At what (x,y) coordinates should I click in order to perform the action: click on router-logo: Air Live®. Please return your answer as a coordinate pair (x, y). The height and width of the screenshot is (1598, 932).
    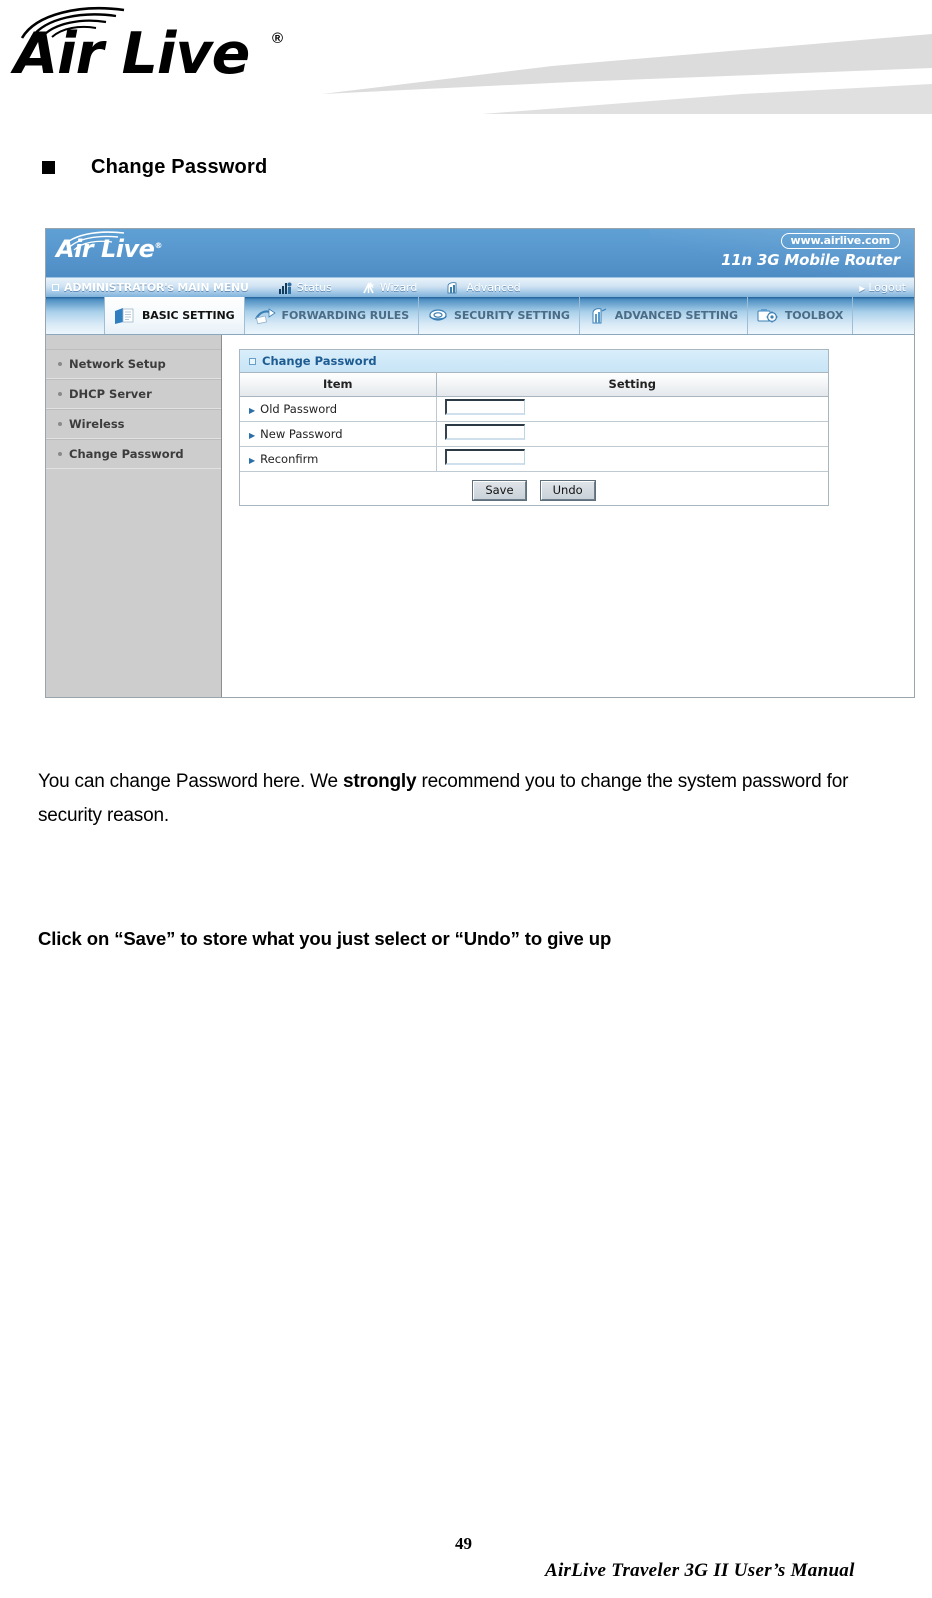
    Looking at the image, I should click on (109, 249).